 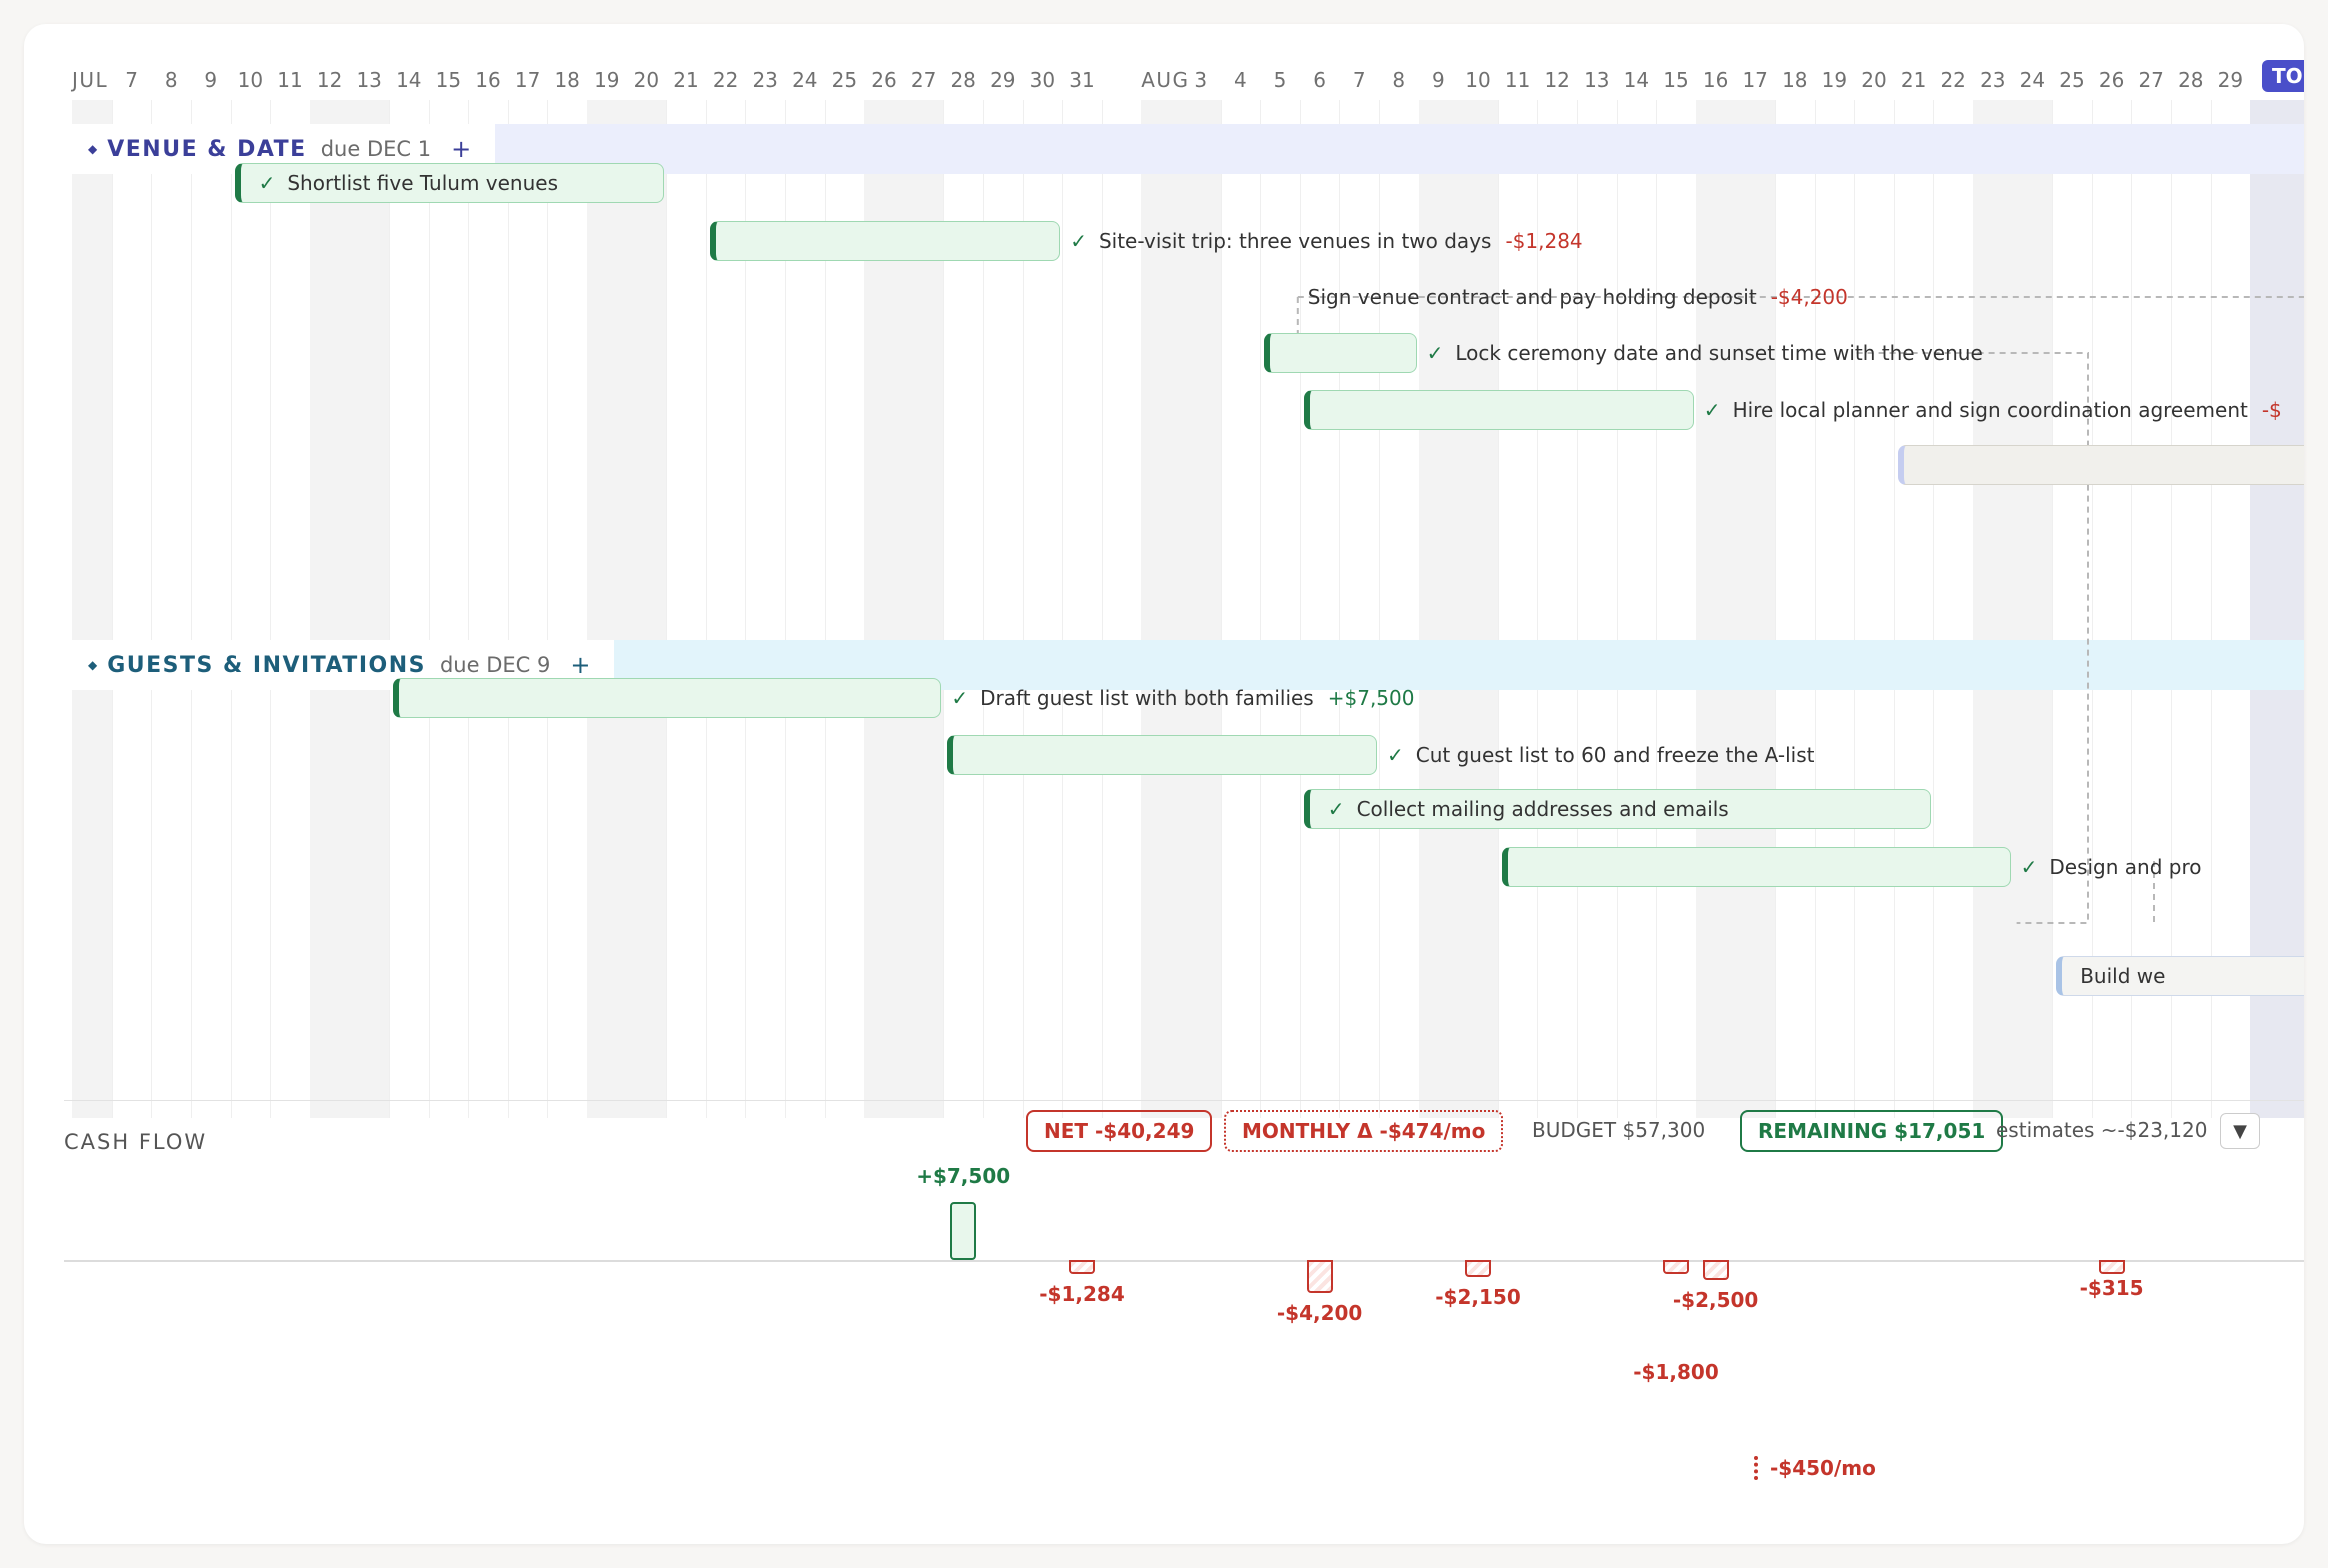 I want to click on dependency-link, so click(x=1972, y=638).